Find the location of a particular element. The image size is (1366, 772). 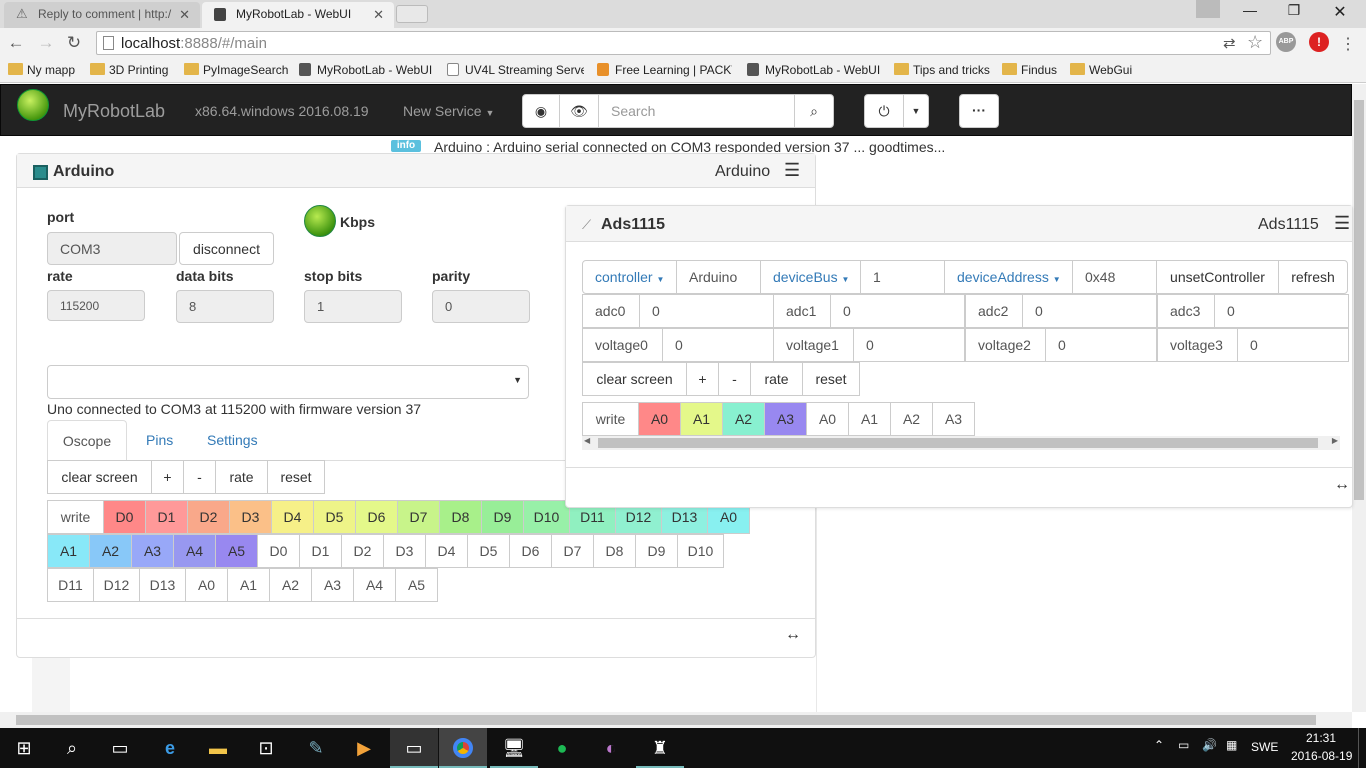

new-service-dropdown: New Service ▼ is located at coordinates (448, 111).